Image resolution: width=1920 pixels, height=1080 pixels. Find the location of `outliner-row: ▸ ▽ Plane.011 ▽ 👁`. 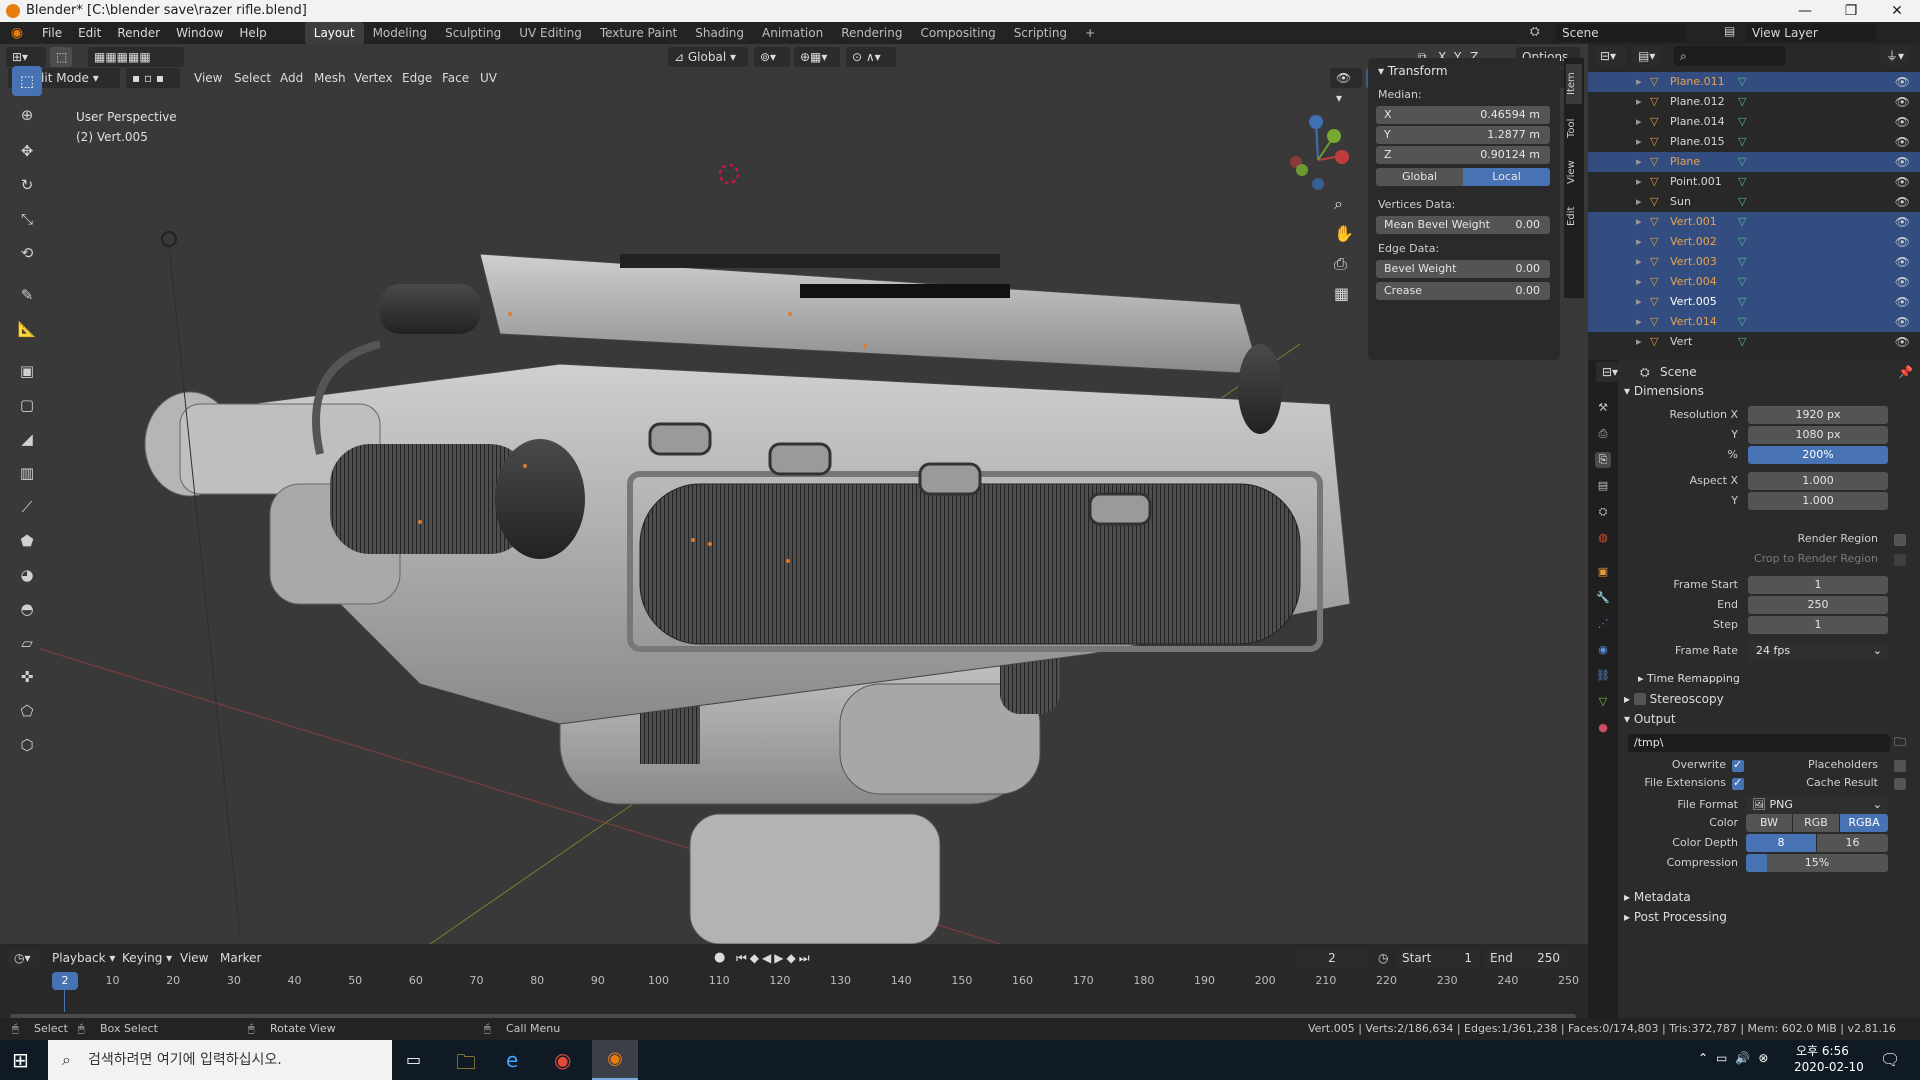

outliner-row: ▸ ▽ Plane.011 ▽ 👁 is located at coordinates (1754, 82).